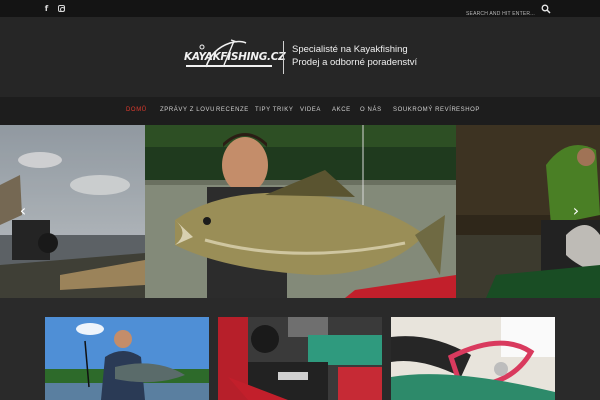 The width and height of the screenshot is (600, 400). I want to click on logo-text: KAYAKFISHING.CZ, so click(235, 57).